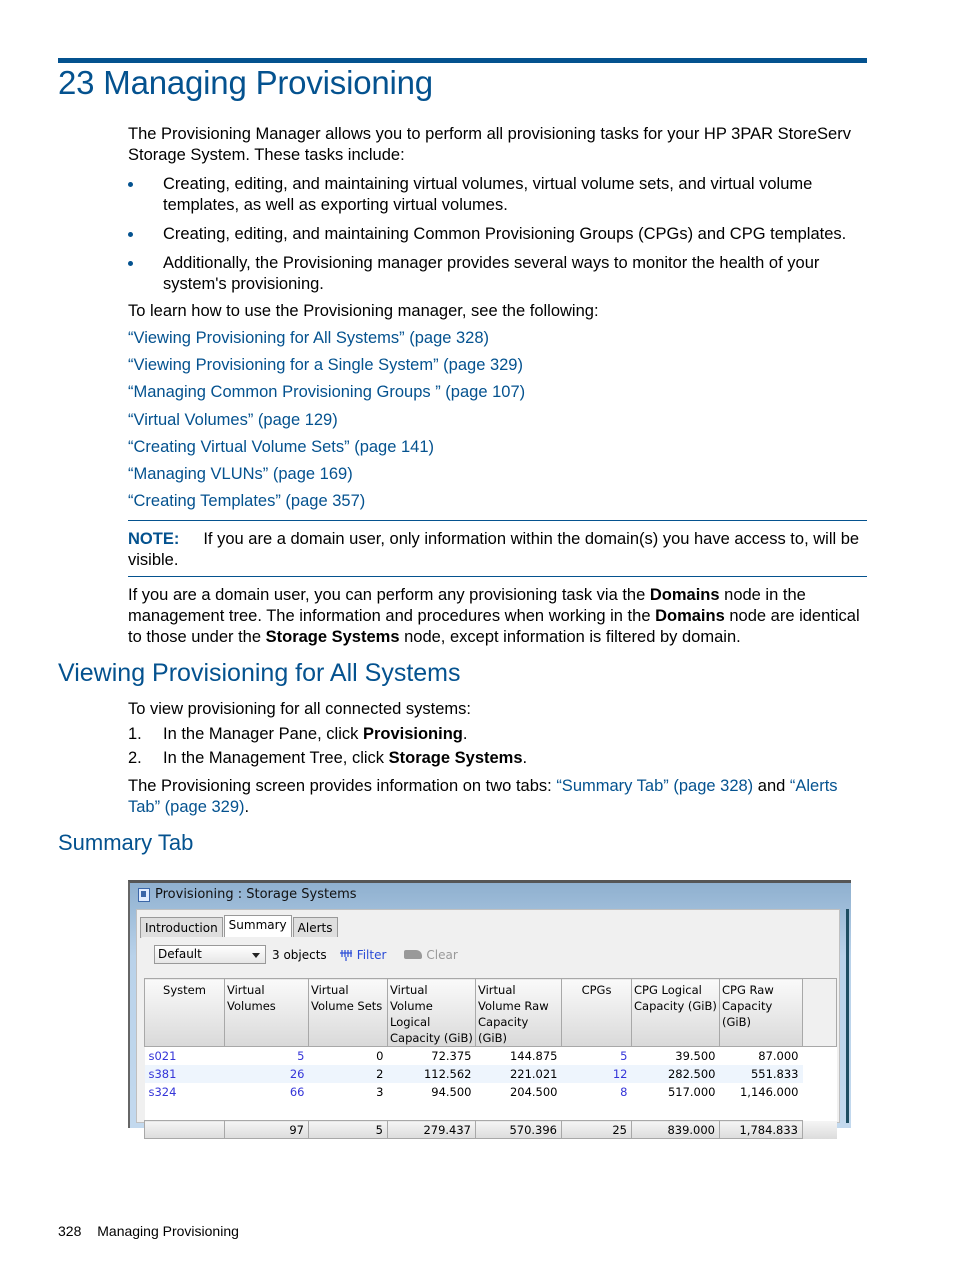  I want to click on chevron-down-icon, so click(256, 955).